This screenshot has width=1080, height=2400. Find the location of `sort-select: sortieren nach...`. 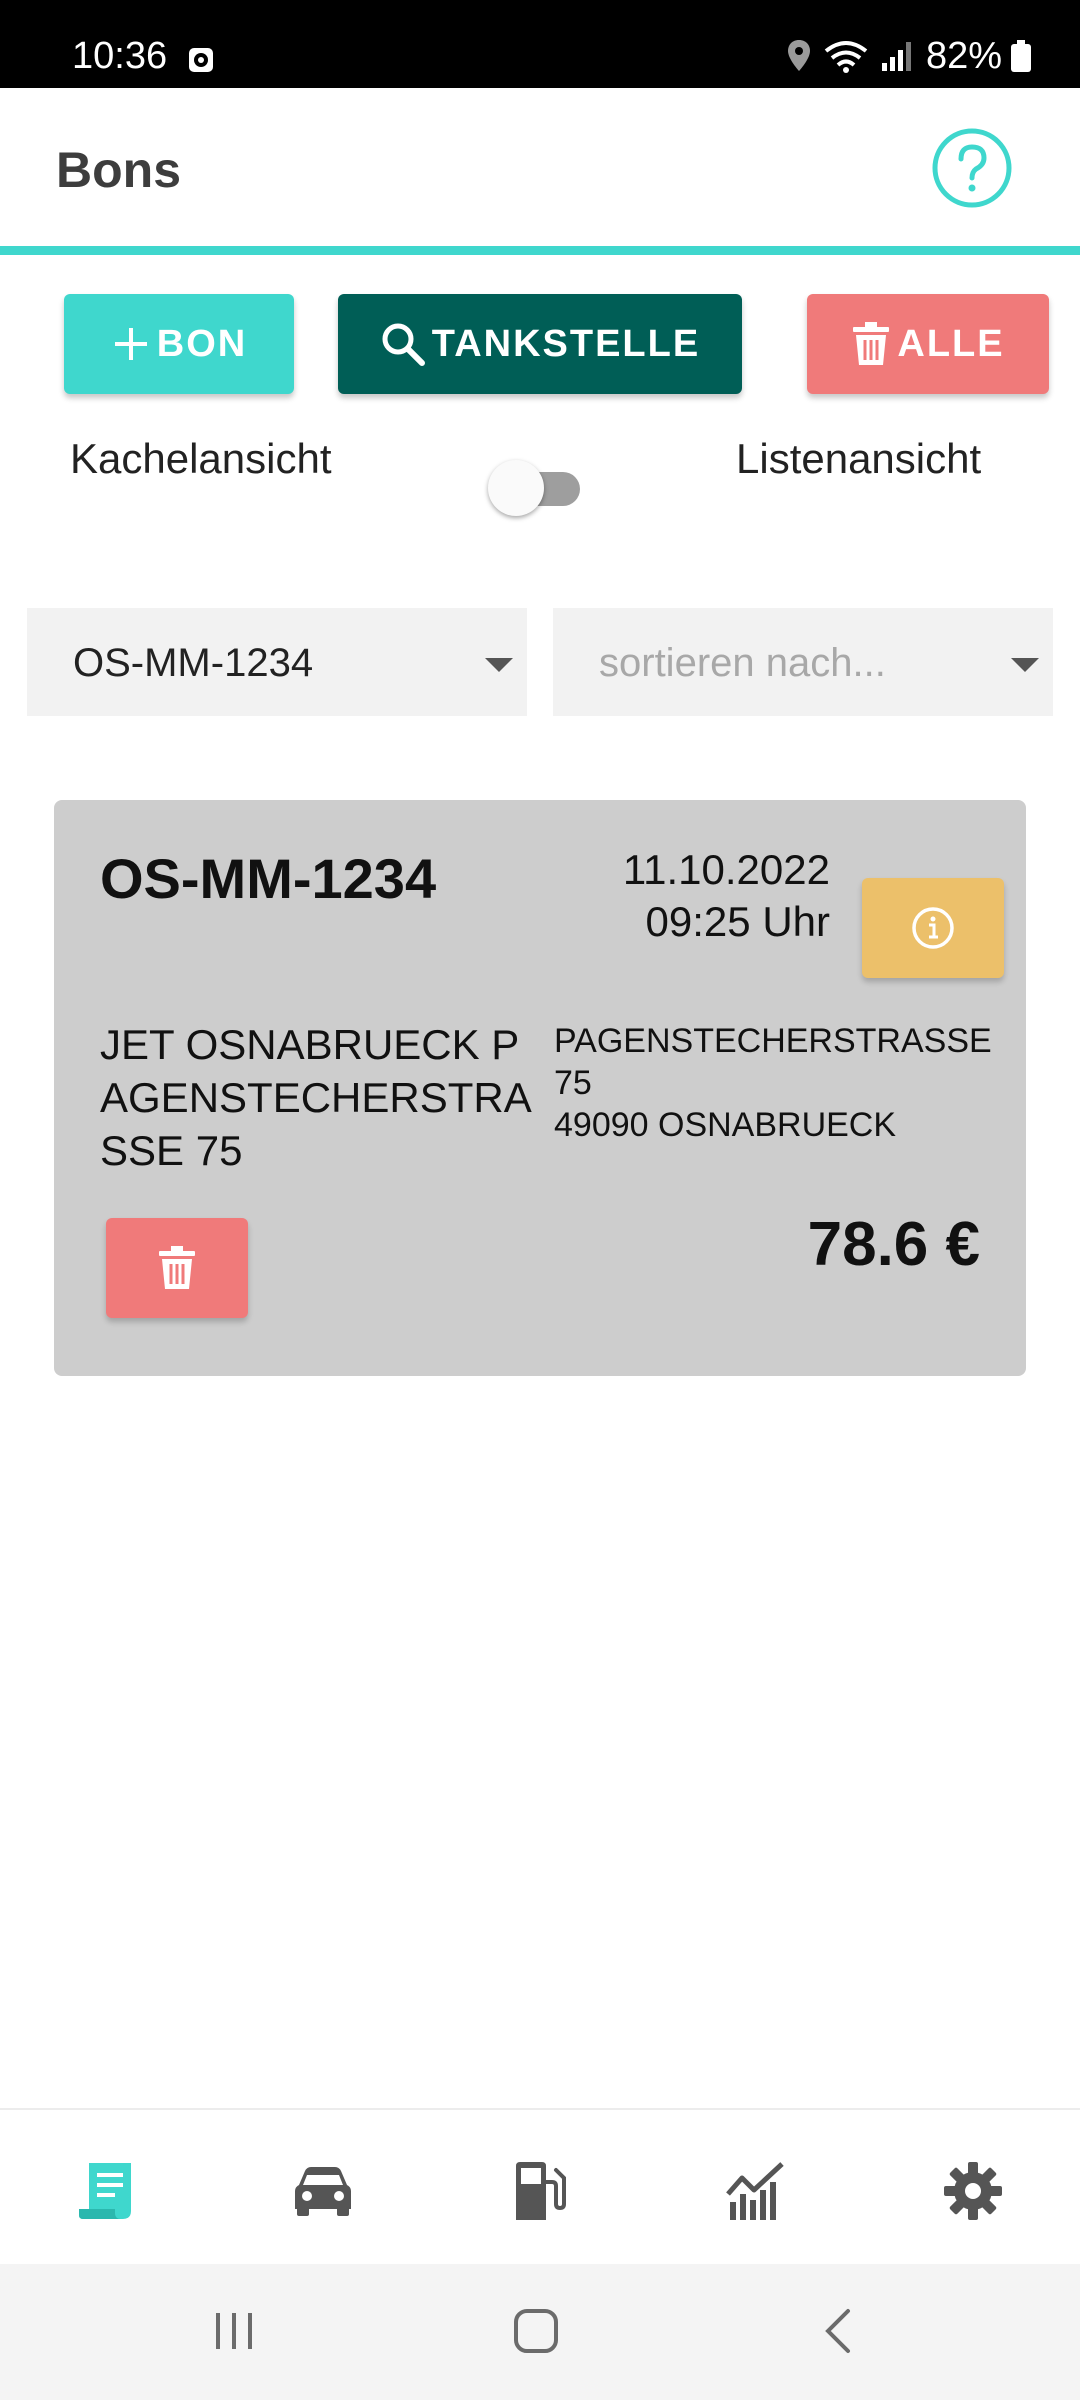

sort-select: sortieren nach... is located at coordinates (803, 662).